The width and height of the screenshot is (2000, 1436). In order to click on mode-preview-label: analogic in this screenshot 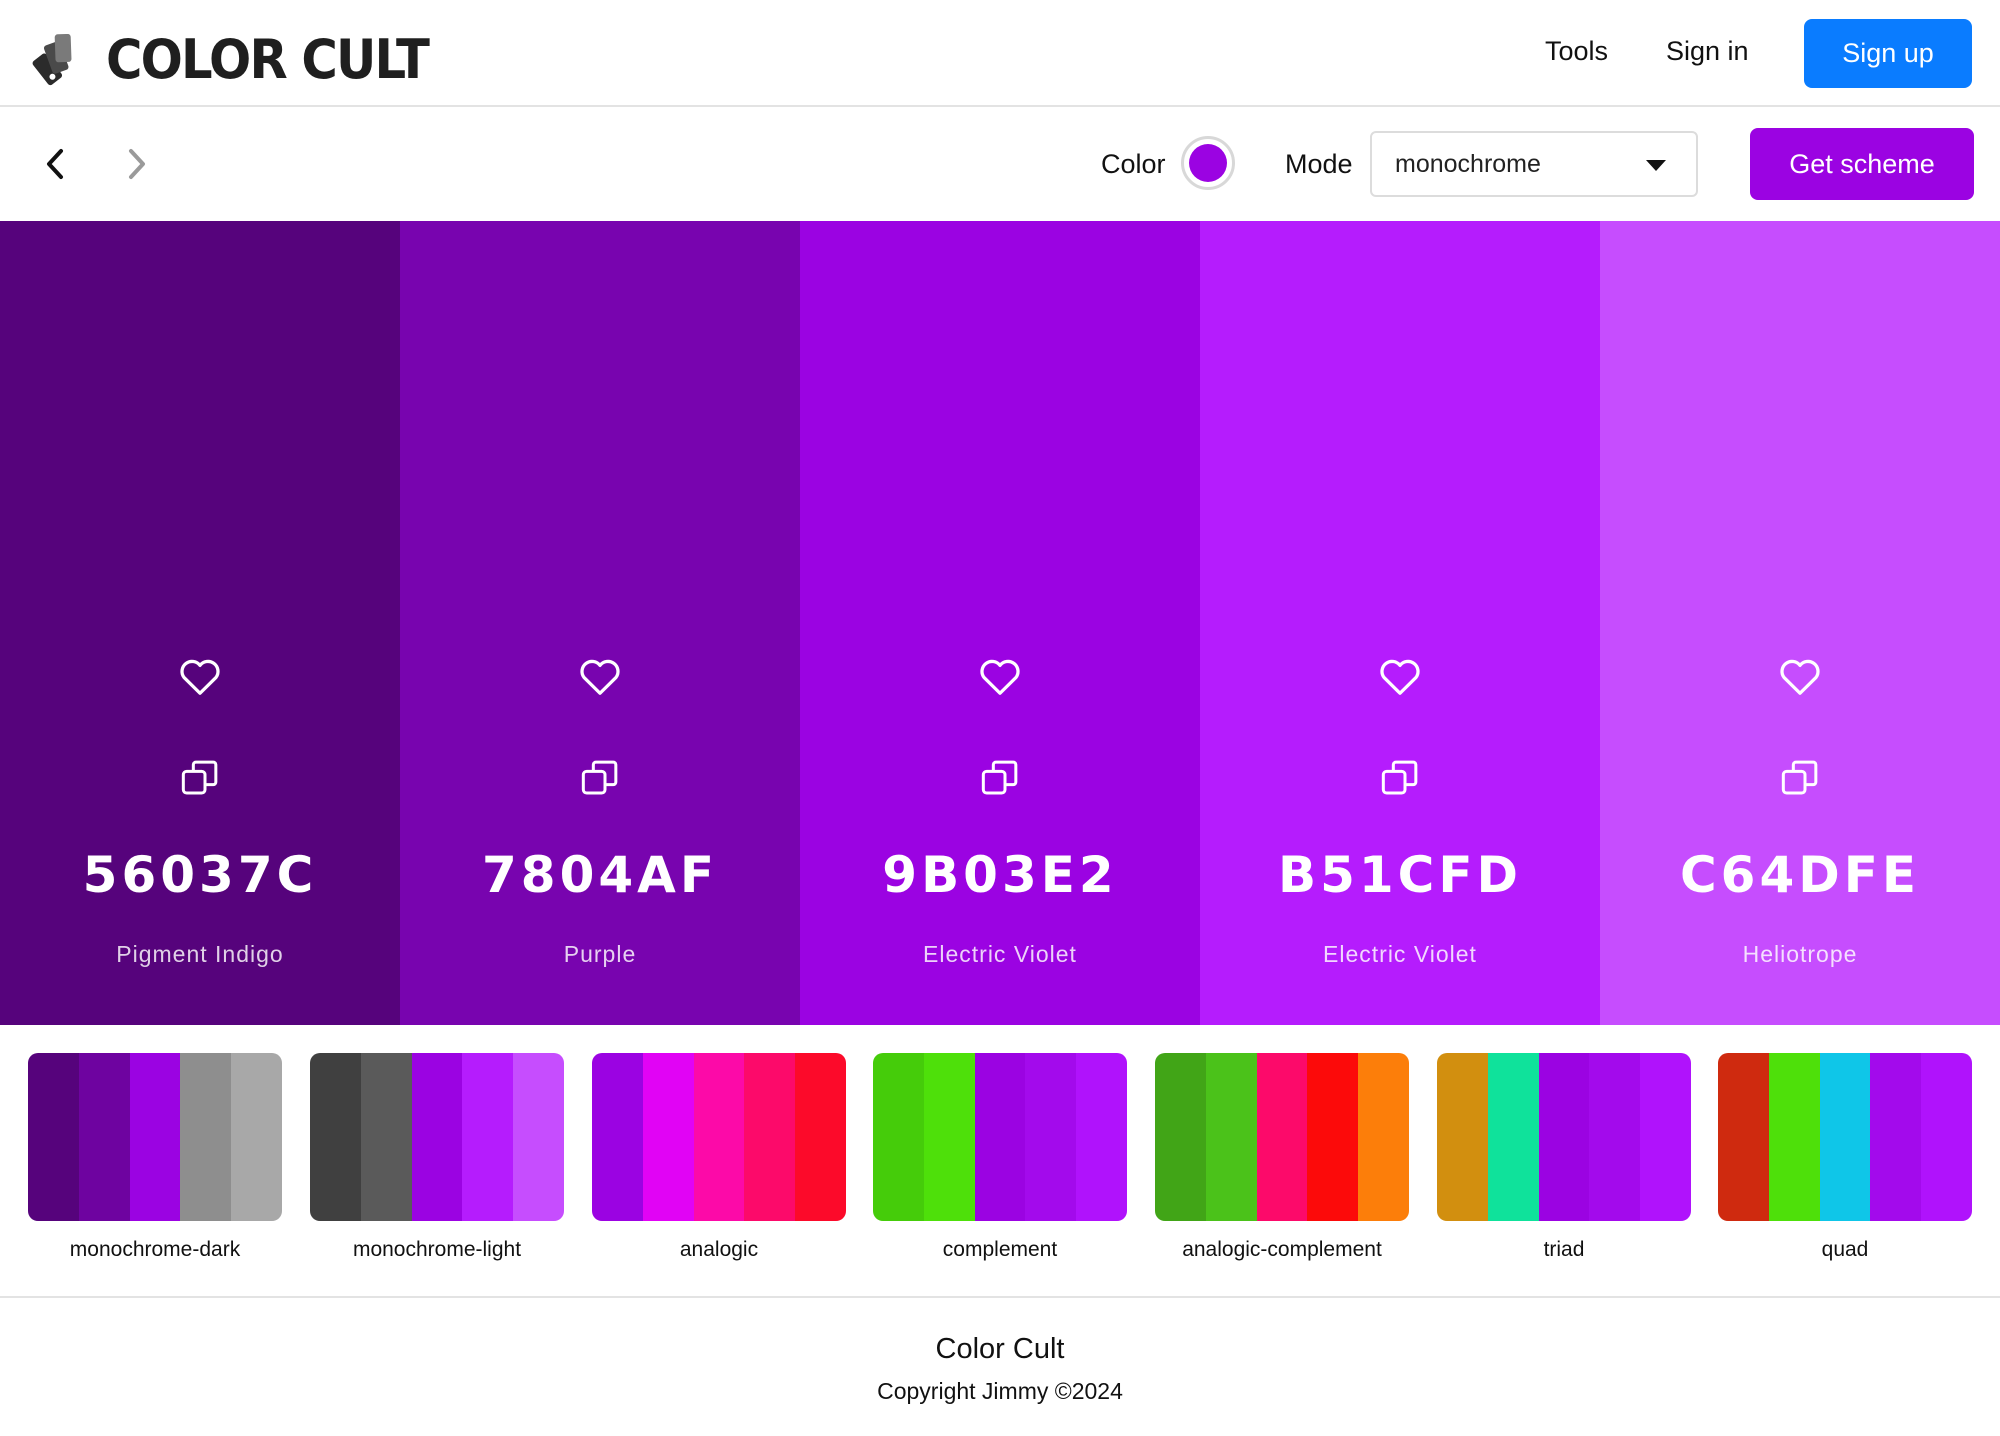, I will do `click(719, 1249)`.